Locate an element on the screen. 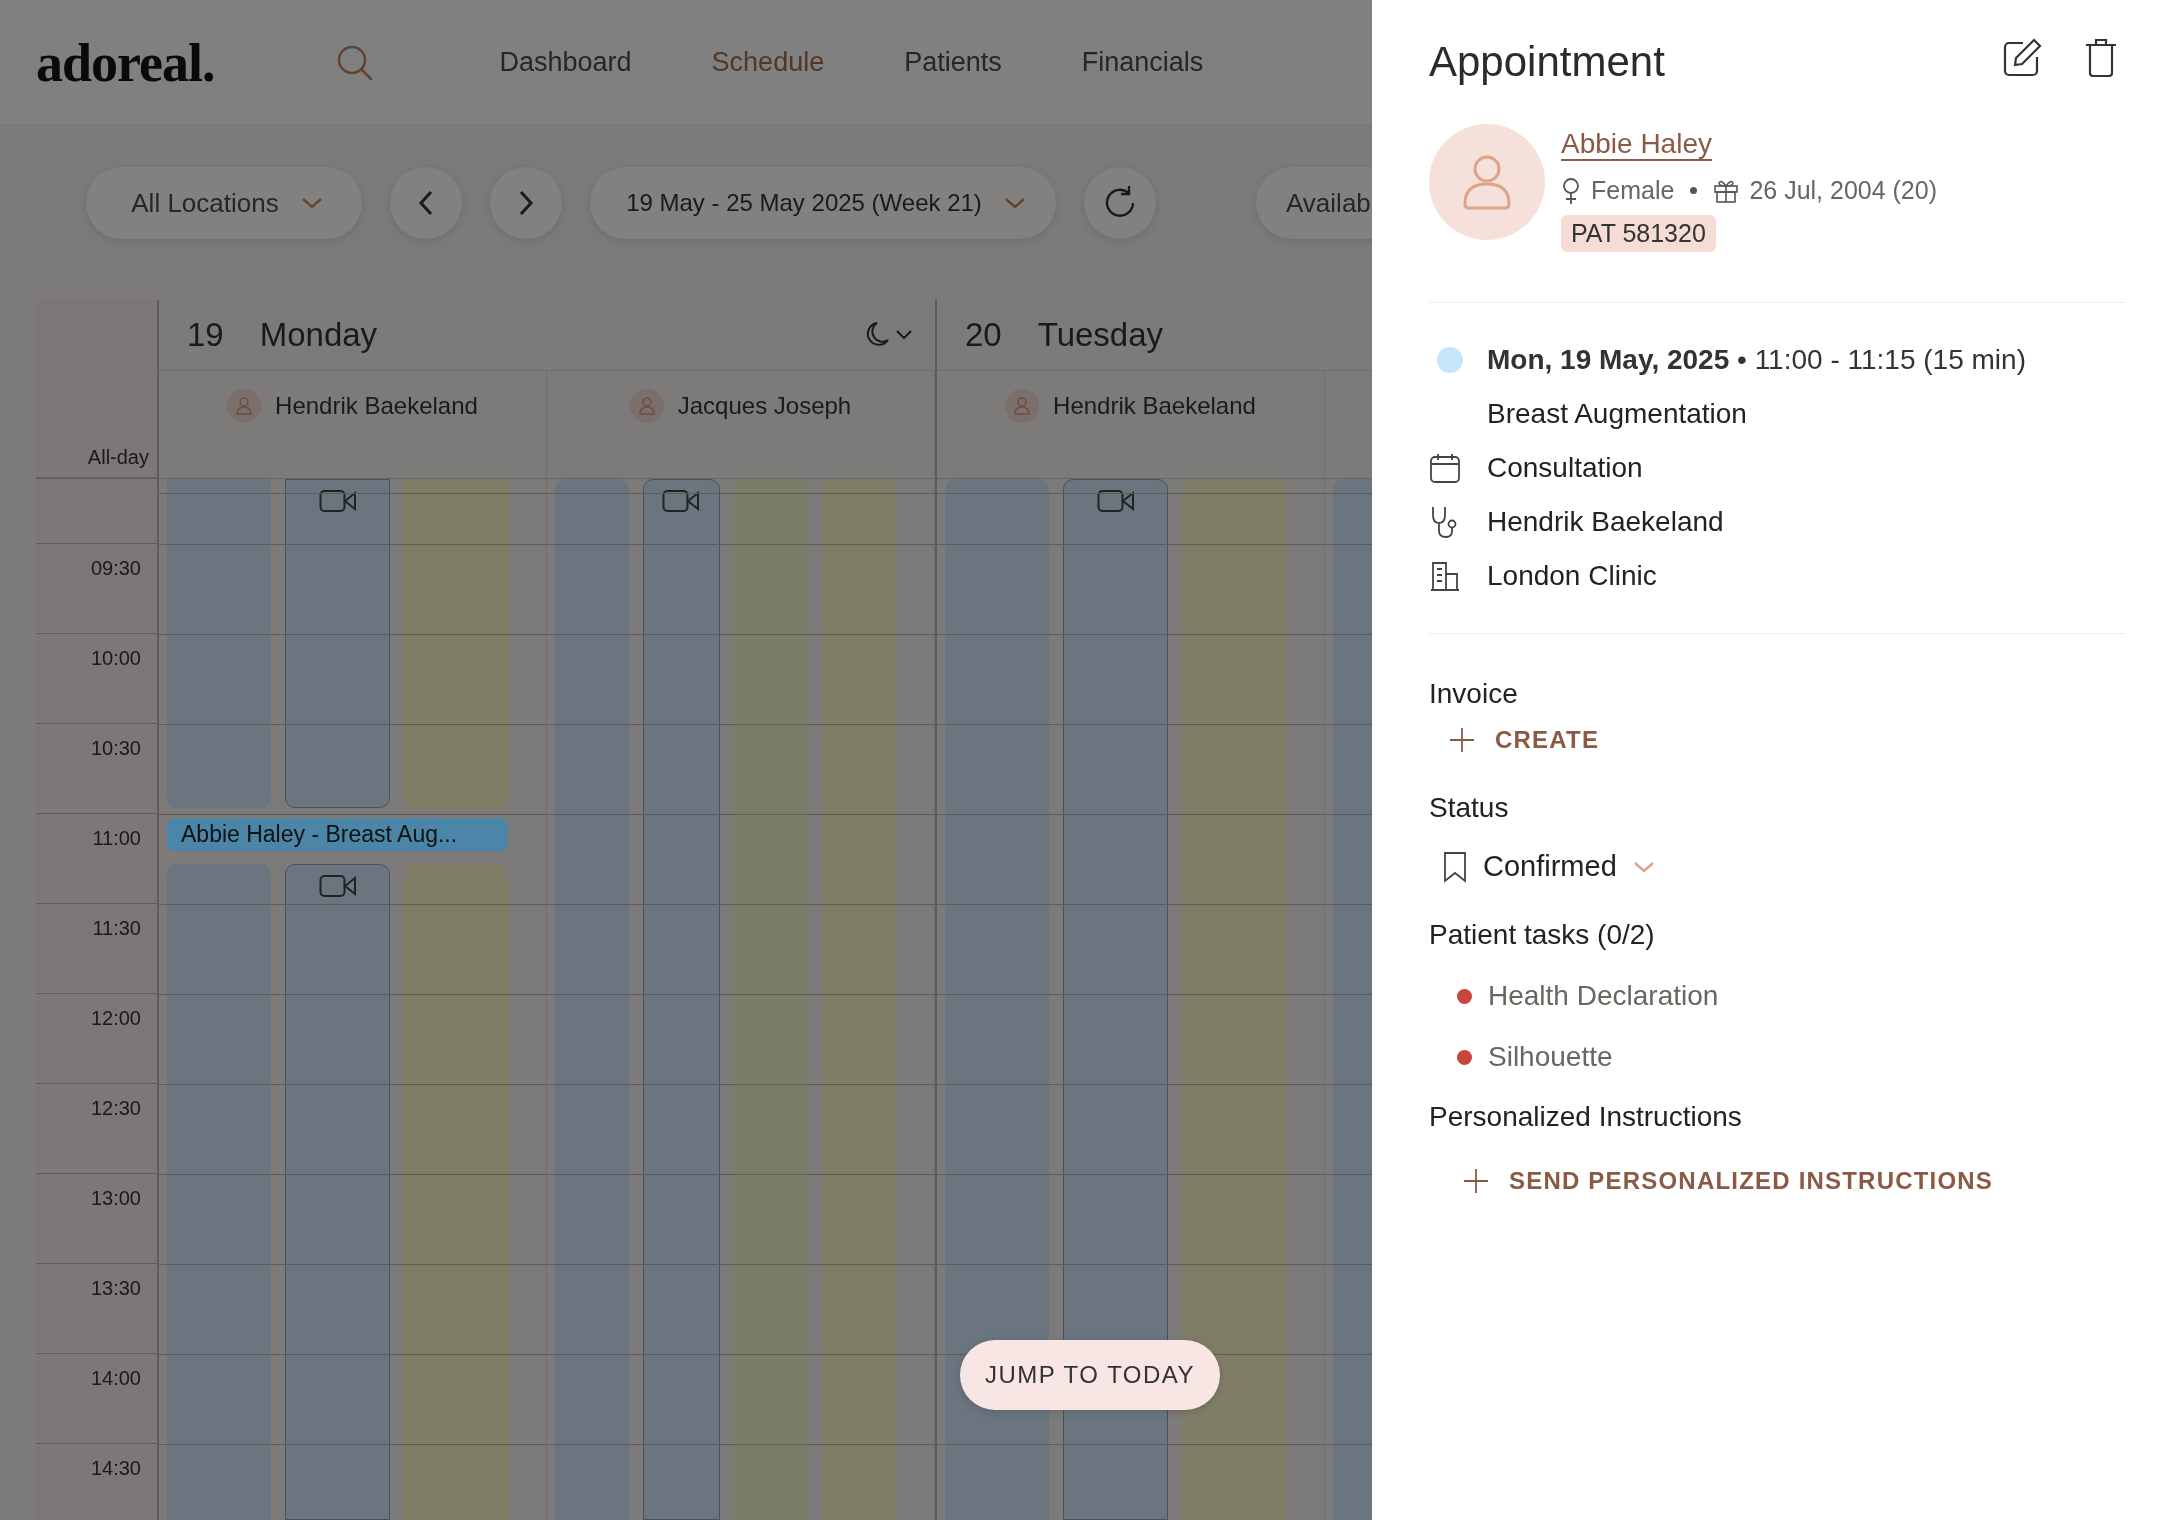 The width and height of the screenshot is (2182, 1520). delete-icon is located at coordinates (2101, 58).